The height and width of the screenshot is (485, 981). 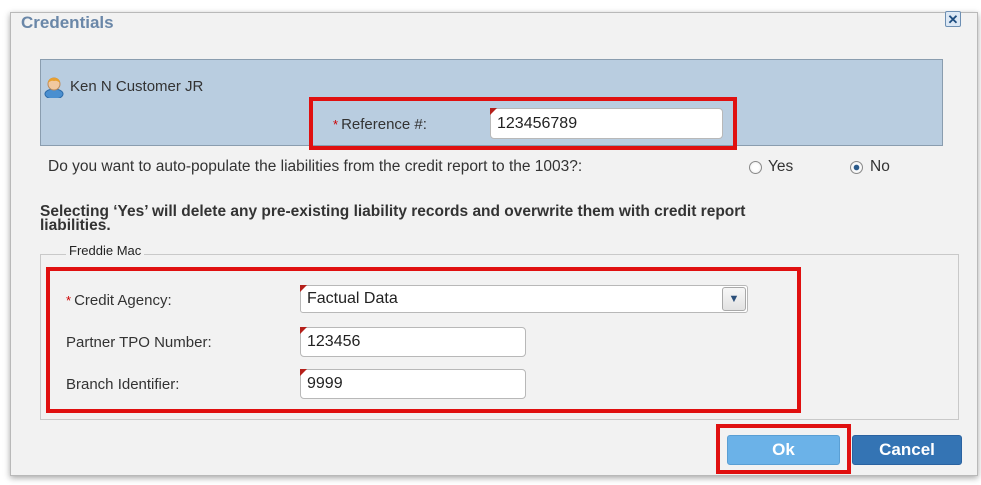 I want to click on warning-line-2: liabilities., so click(x=75, y=225).